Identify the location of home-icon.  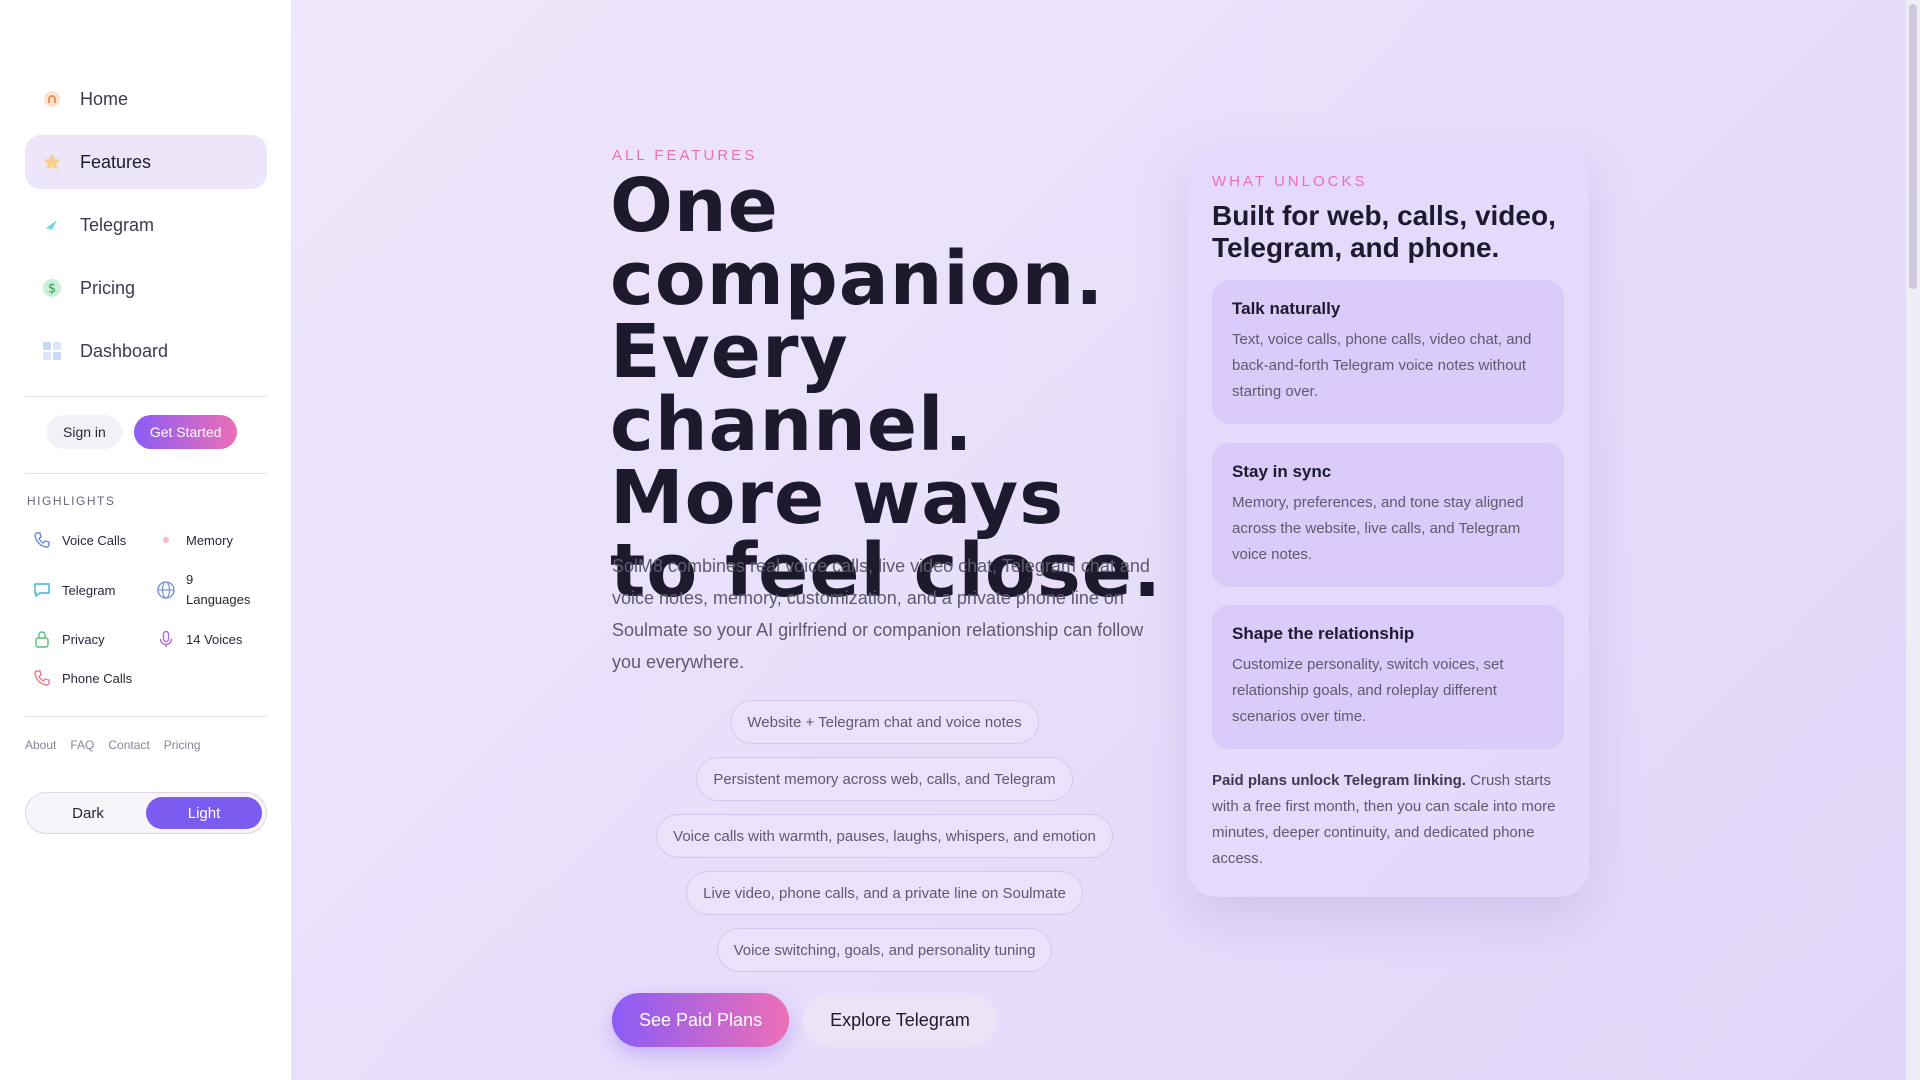
(52, 99).